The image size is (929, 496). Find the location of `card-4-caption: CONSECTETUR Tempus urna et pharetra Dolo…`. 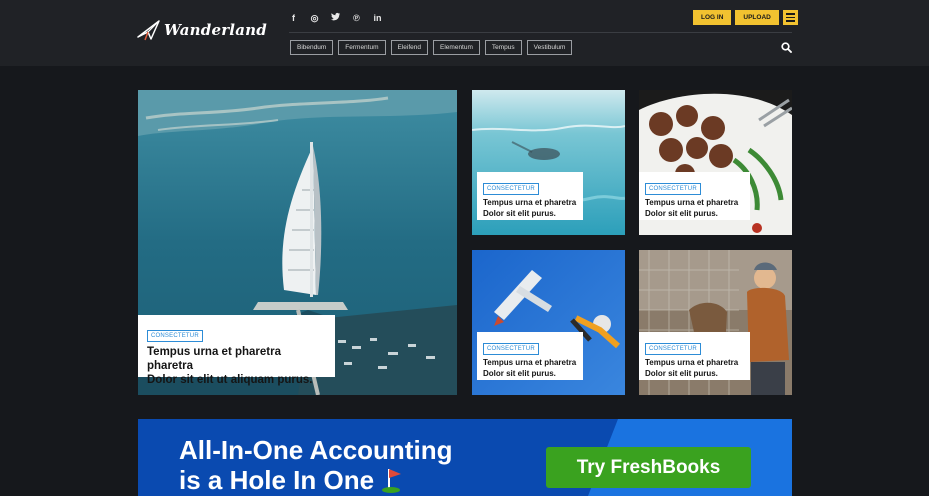

card-4-caption: CONSECTETUR Tempus urna et pharetra Dolo… is located at coordinates (694, 356).